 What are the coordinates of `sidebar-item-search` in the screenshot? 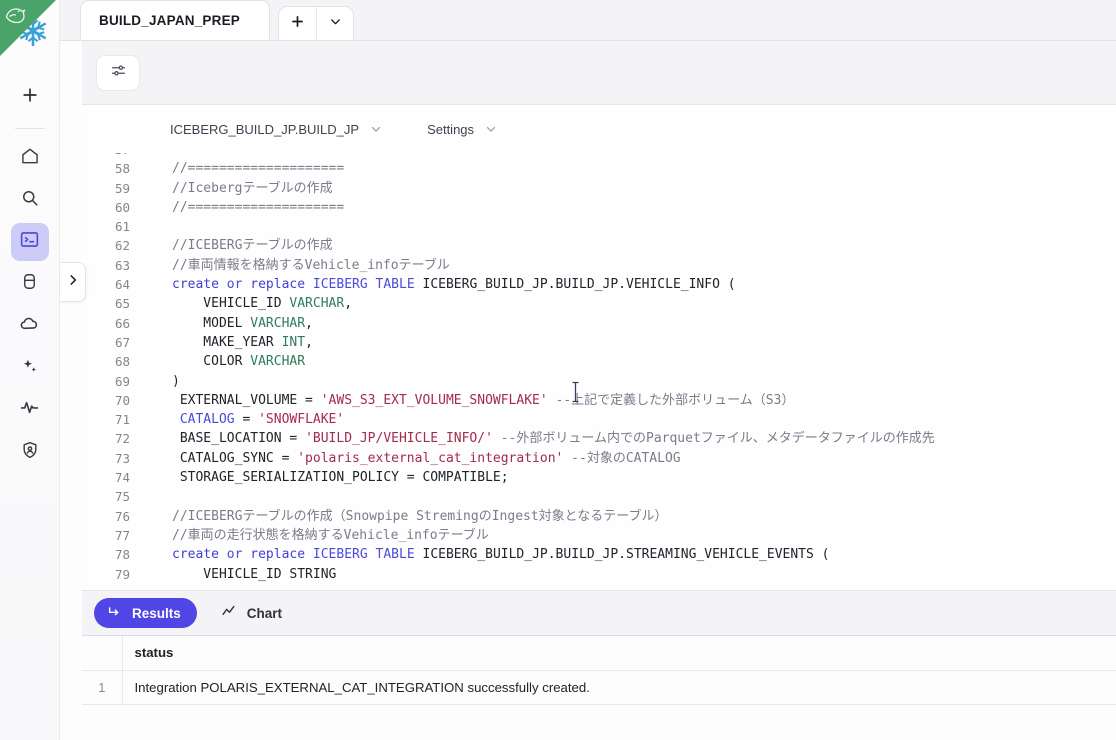 It's located at (30, 200).